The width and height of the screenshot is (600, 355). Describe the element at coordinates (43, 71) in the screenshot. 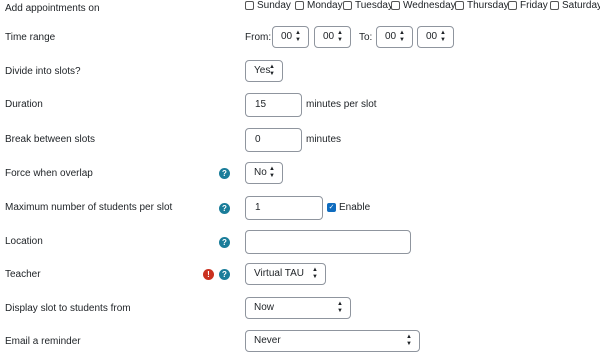

I see `divide-label: Divide into slots?` at that location.